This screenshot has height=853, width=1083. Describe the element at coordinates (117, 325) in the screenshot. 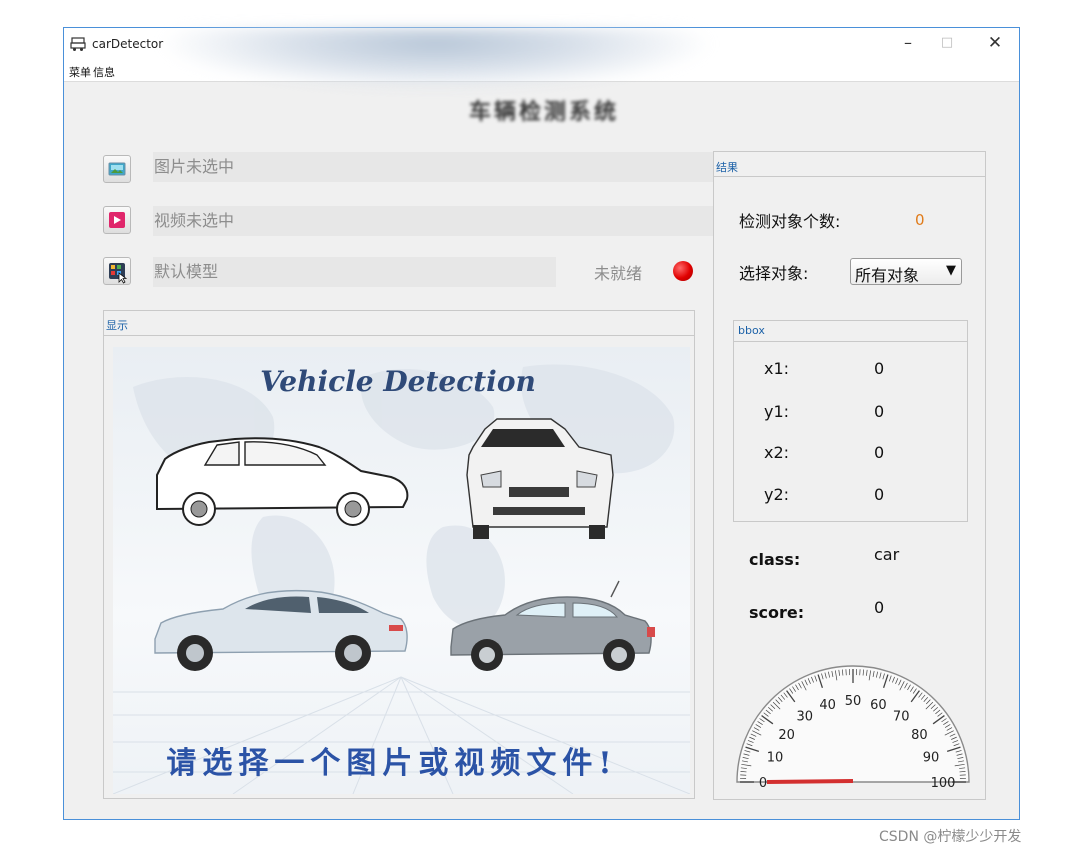

I see `display-panel-label: 显示` at that location.